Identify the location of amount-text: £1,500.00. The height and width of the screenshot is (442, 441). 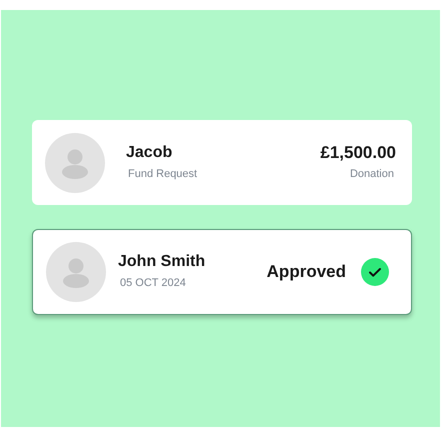
(358, 152).